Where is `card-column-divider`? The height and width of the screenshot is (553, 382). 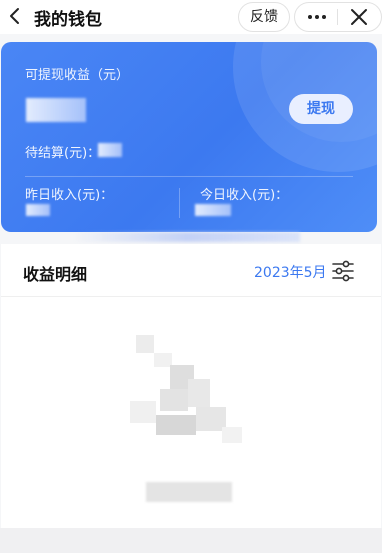 card-column-divider is located at coordinates (179, 203).